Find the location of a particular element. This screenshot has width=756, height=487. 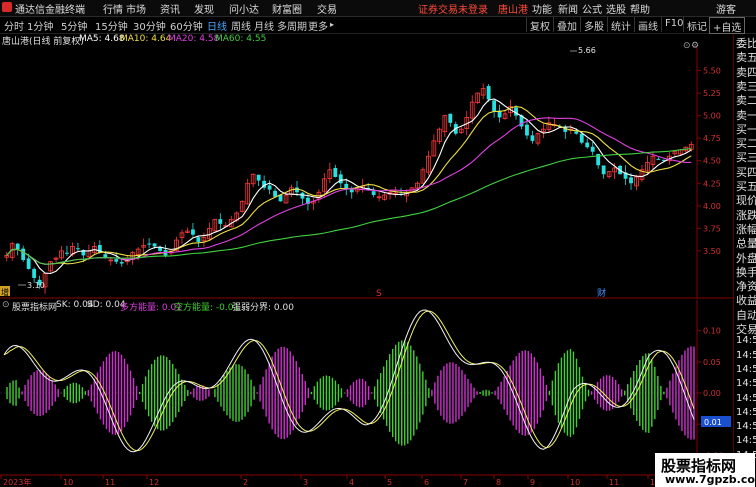

price-tick-label: 3.50 is located at coordinates (712, 251).